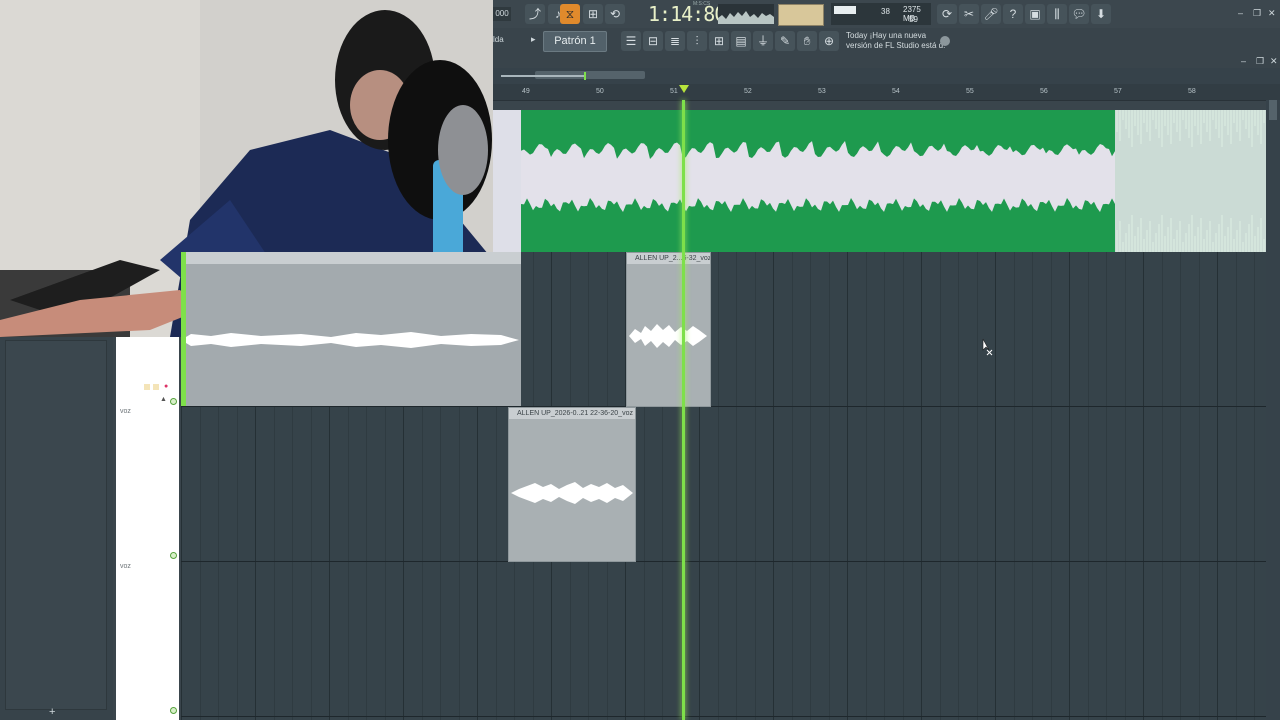 The height and width of the screenshot is (720, 1280). What do you see at coordinates (822, 91) in the screenshot?
I see `ruler-bar-53: 53` at bounding box center [822, 91].